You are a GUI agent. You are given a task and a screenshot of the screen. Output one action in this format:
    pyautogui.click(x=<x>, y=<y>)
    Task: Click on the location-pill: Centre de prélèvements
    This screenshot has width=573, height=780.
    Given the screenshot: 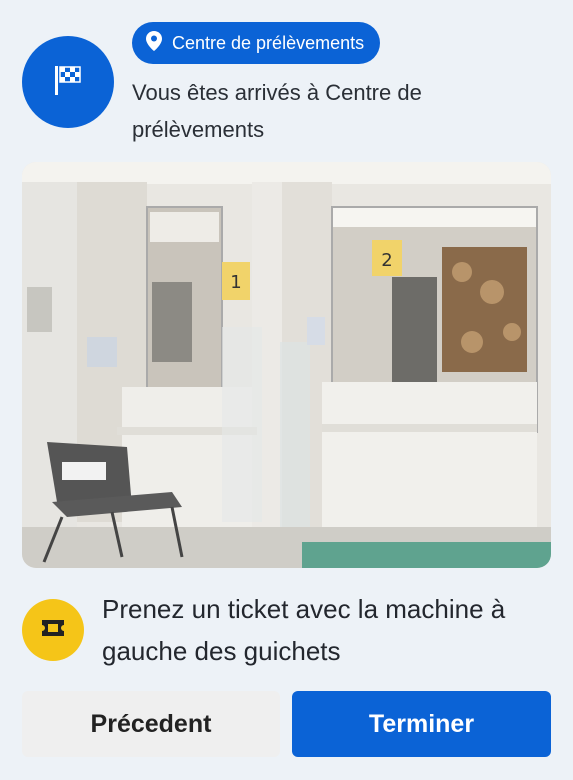 What is the action you would take?
    pyautogui.click(x=256, y=43)
    